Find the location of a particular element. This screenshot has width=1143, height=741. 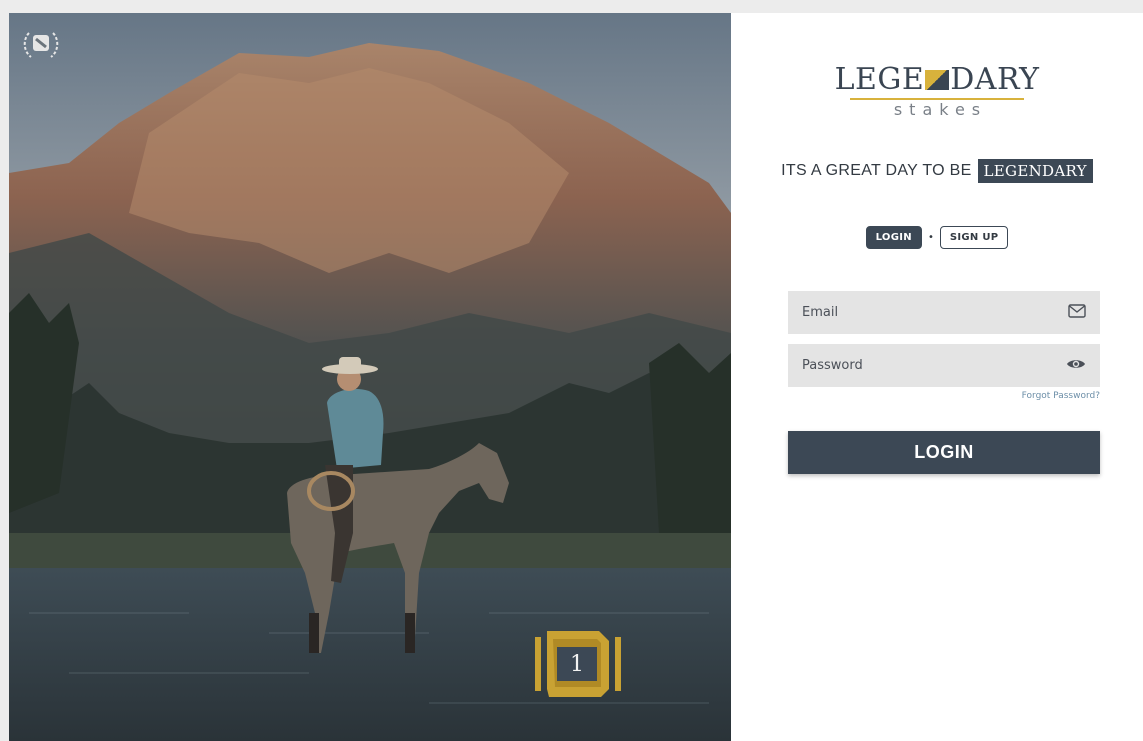

tagline: ITS A GREAT DAY TO BE LEGENDARY is located at coordinates (937, 171).